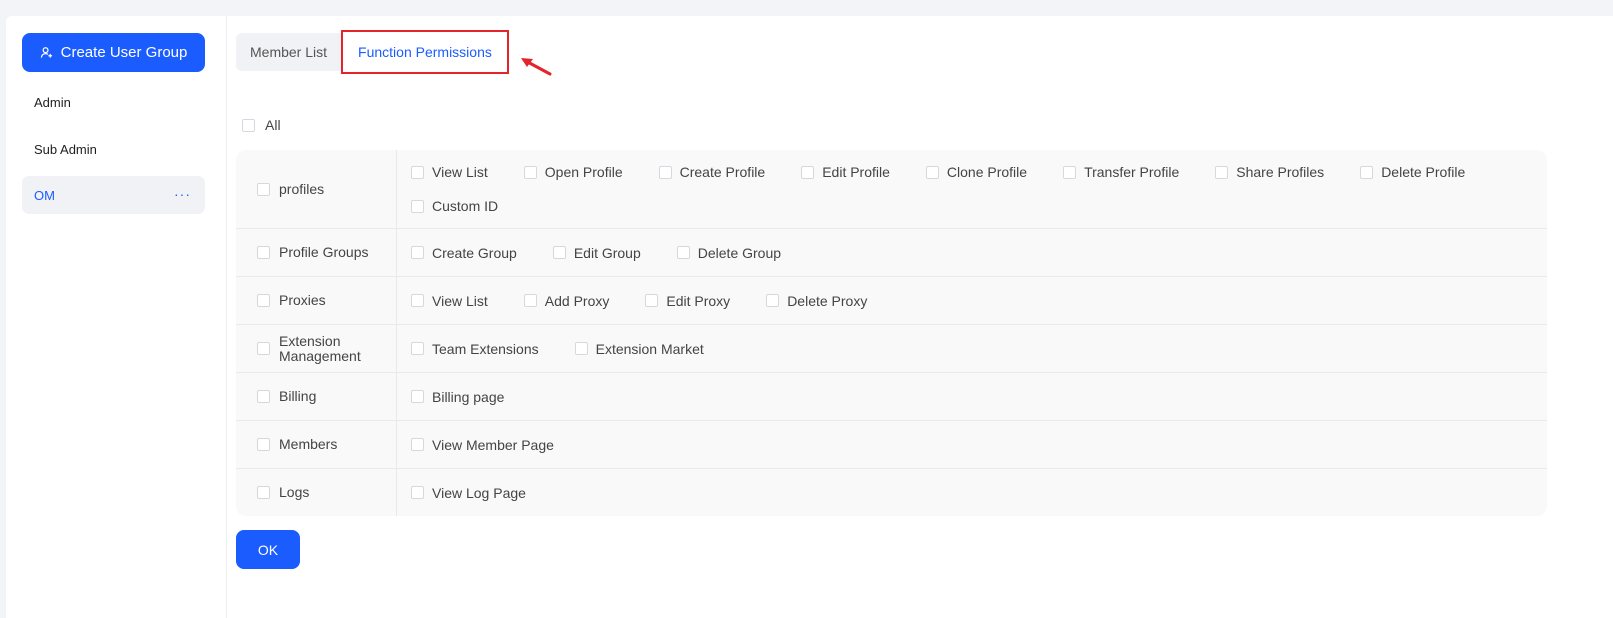 This screenshot has height=618, width=1613. What do you see at coordinates (482, 445) in the screenshot?
I see `permission-option: View Member Page` at bounding box center [482, 445].